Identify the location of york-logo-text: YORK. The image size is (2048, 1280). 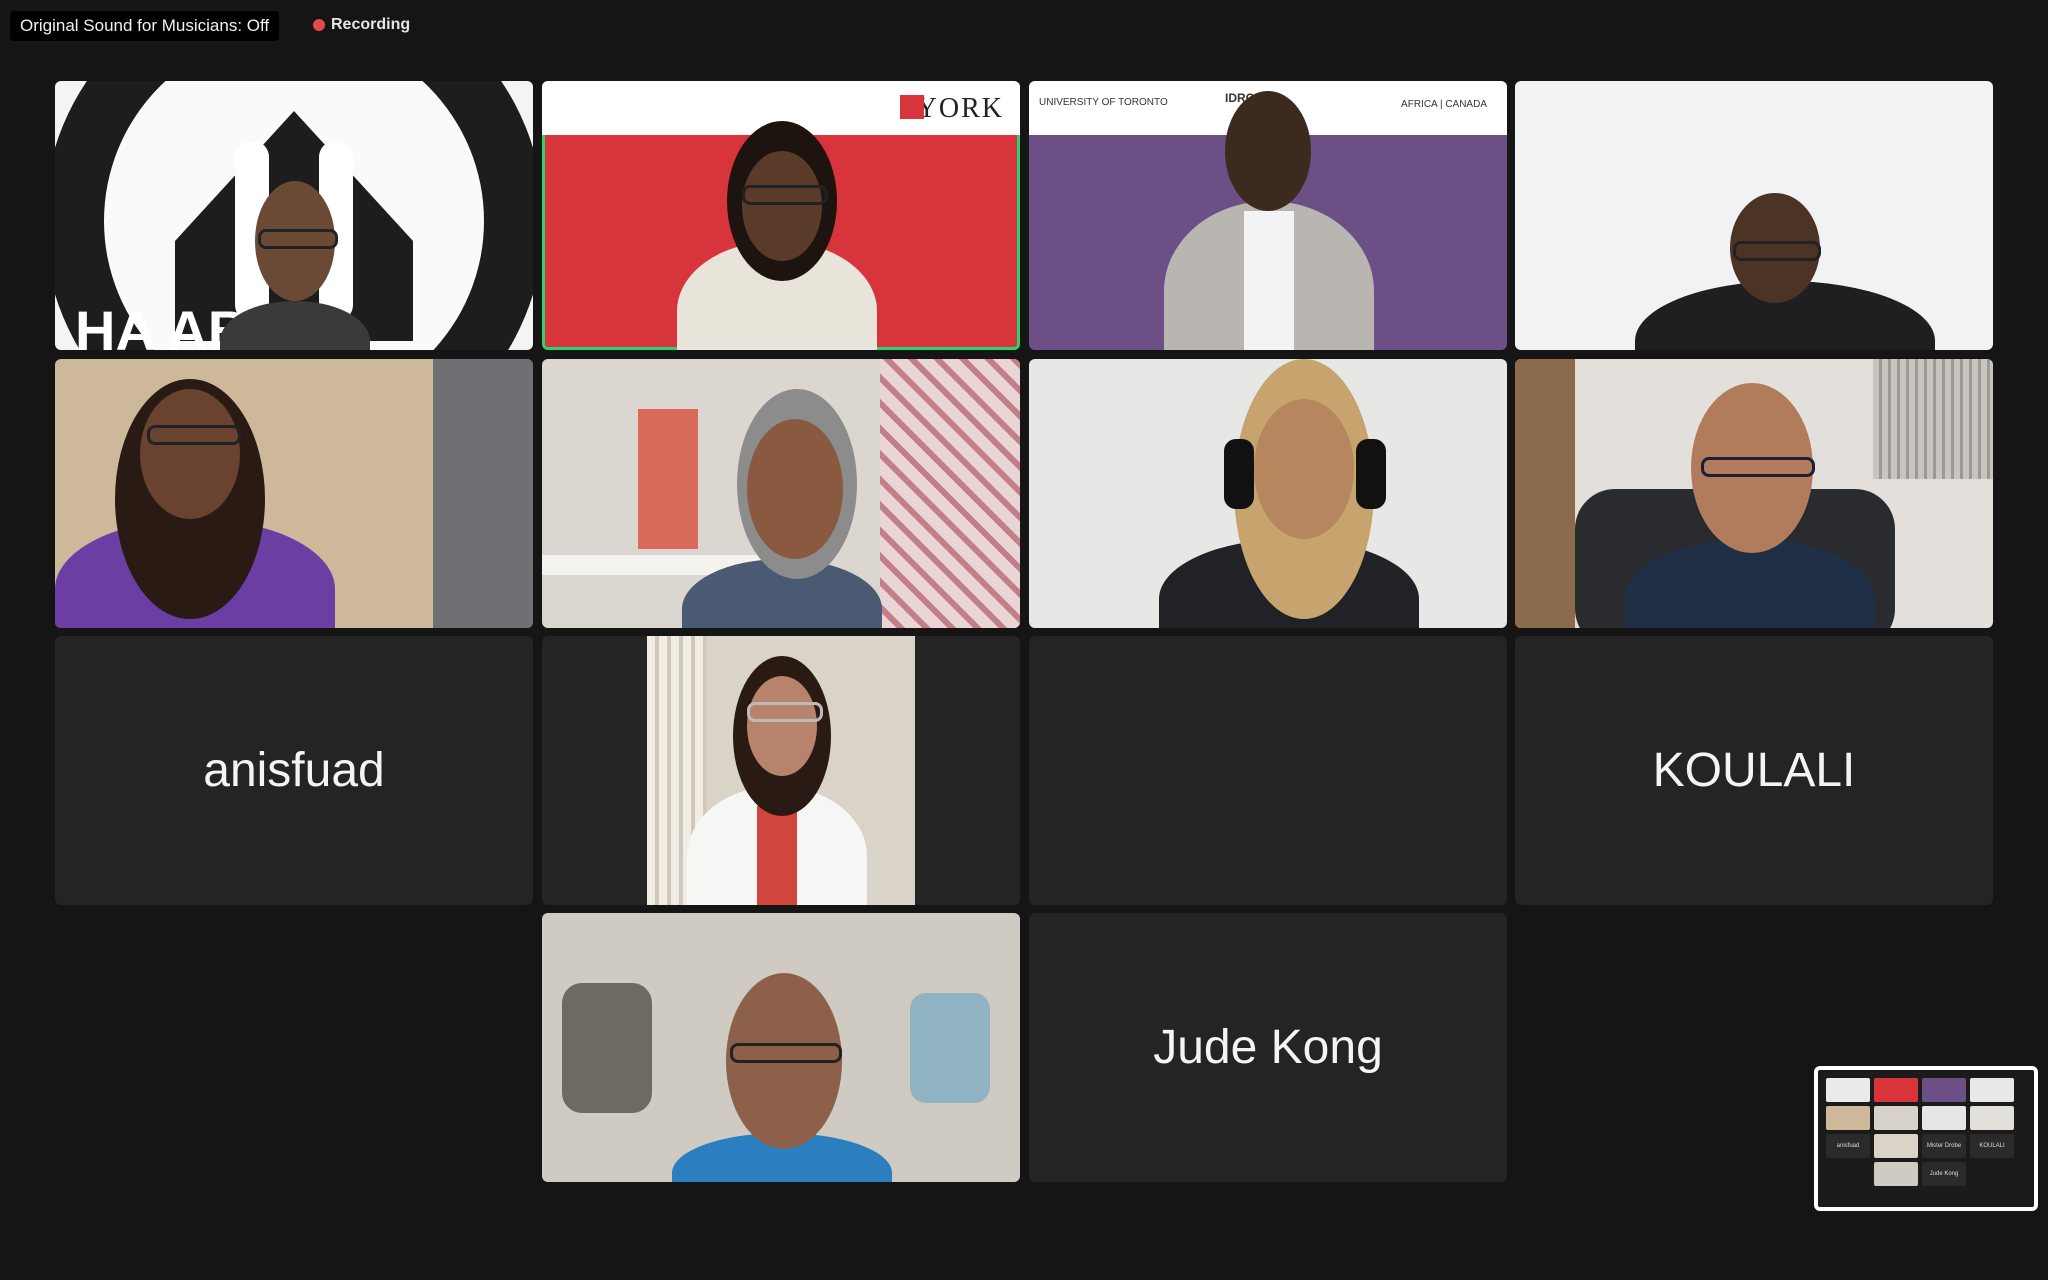
(960, 108).